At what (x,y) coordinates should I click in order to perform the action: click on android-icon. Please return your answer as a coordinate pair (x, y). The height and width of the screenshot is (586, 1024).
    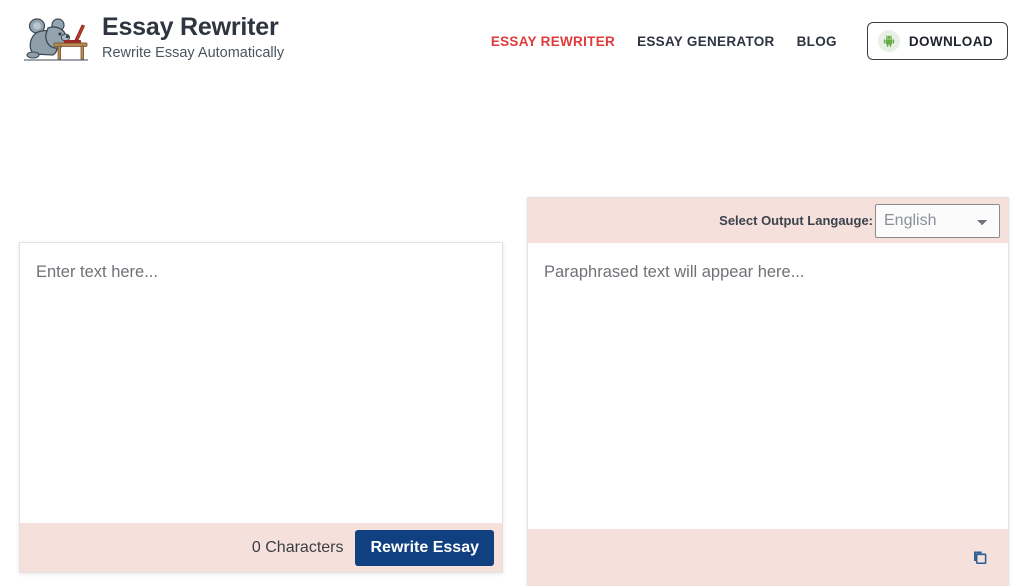
    Looking at the image, I should click on (888, 41).